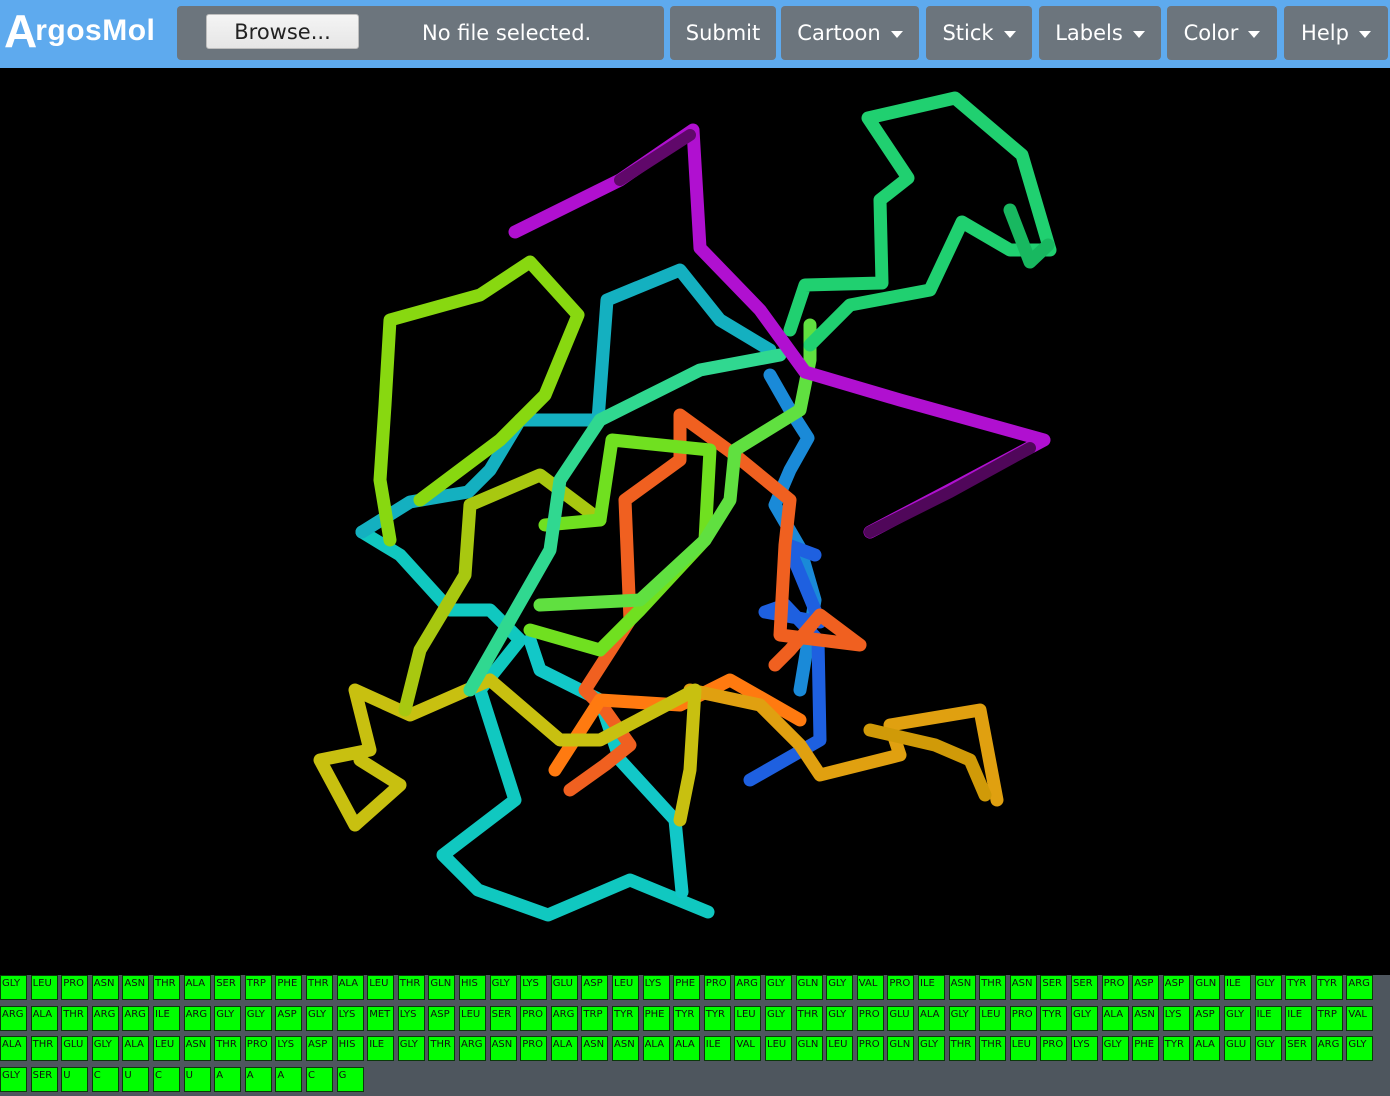 The image size is (1390, 1096). Describe the element at coordinates (1100, 33) in the screenshot. I see `labels-menu-button: Labels` at that location.